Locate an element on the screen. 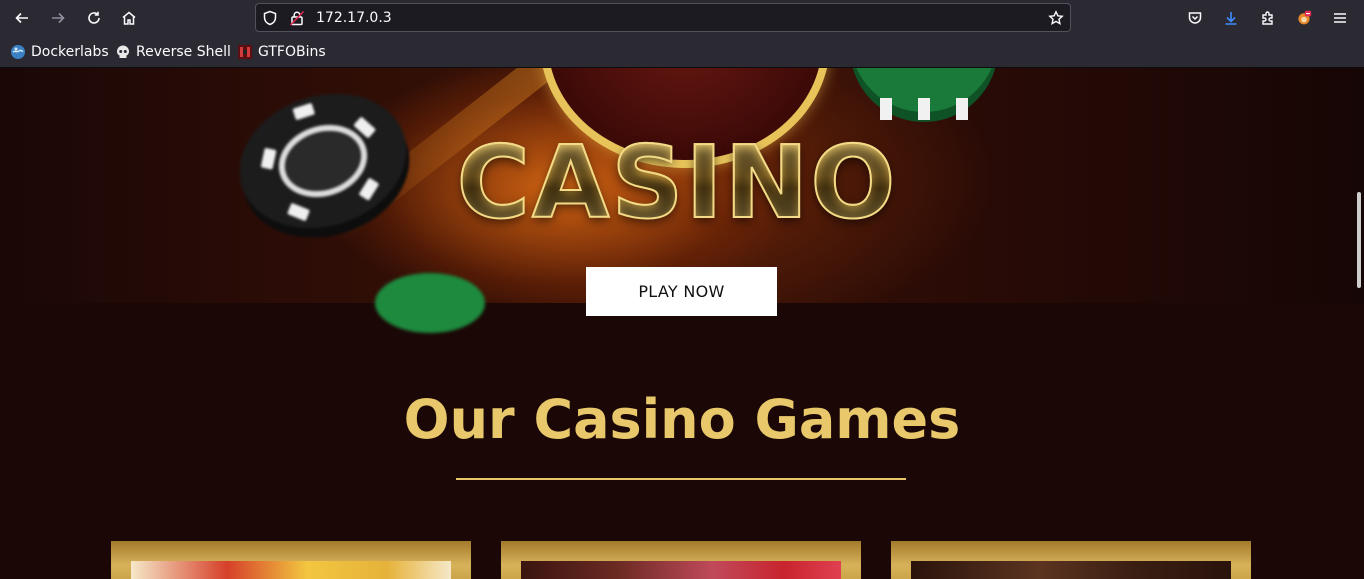 This screenshot has height=579, width=1364. address-bar: 172.17.0.3 is located at coordinates (663, 17).